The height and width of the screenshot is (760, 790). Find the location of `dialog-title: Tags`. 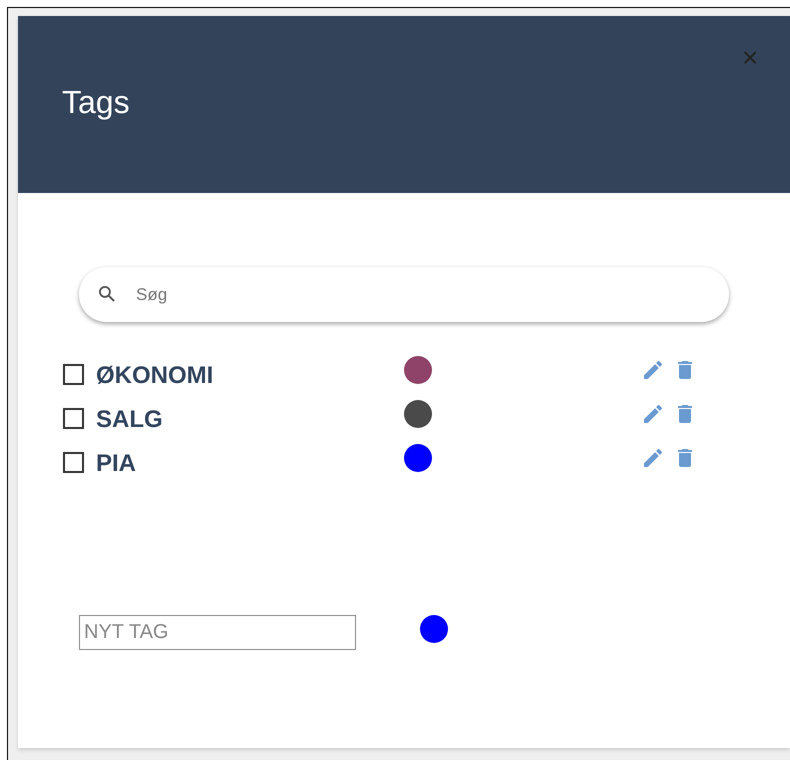

dialog-title: Tags is located at coordinates (96, 102).